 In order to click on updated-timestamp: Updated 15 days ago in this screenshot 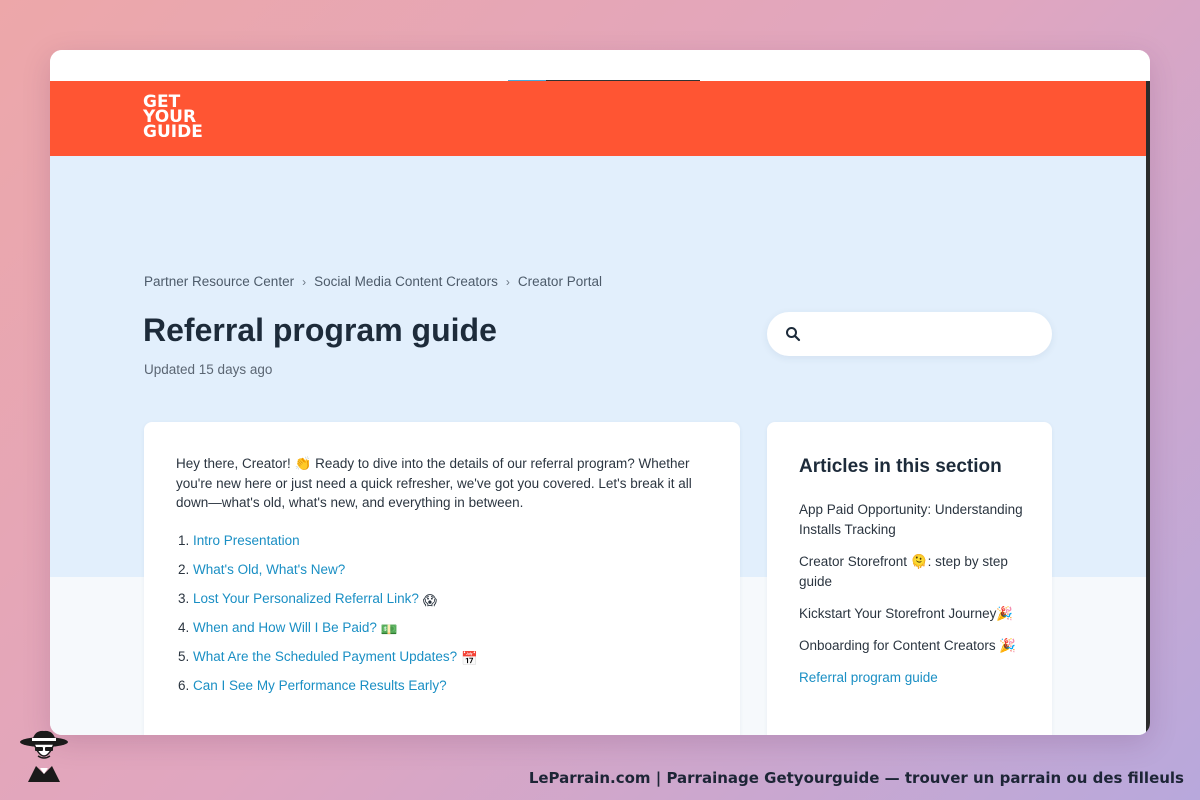, I will do `click(208, 369)`.